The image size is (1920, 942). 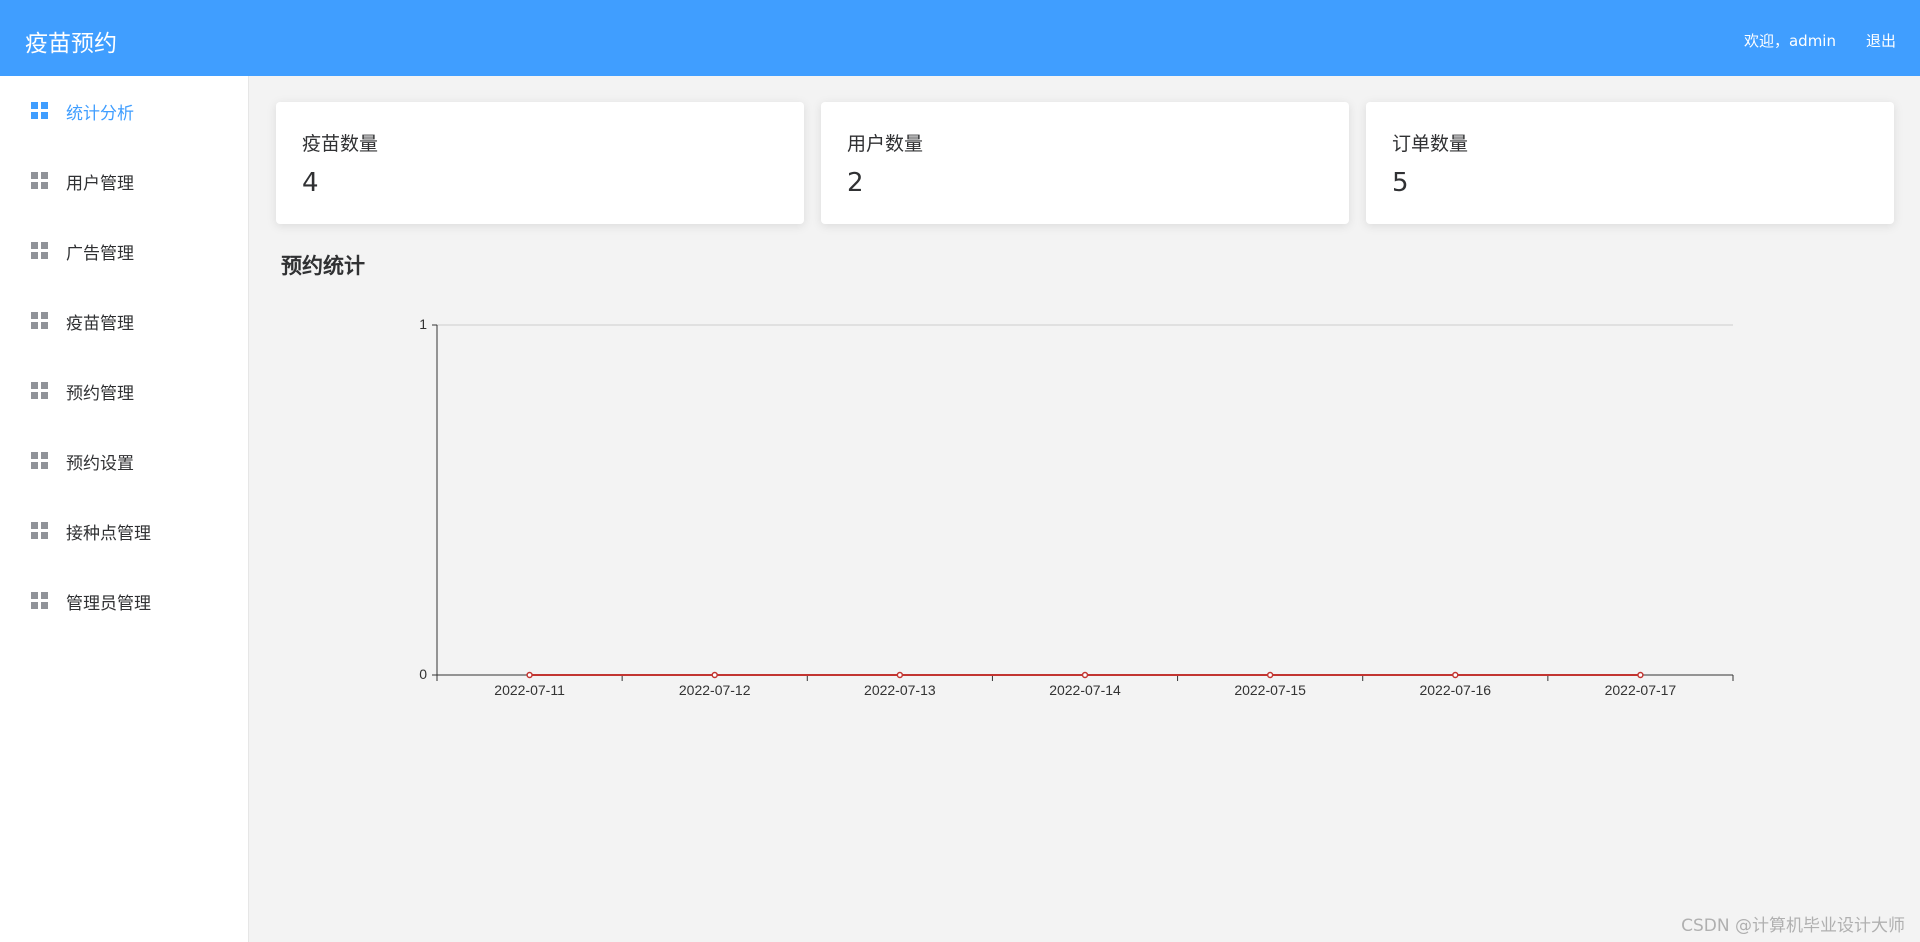 What do you see at coordinates (1085, 163) in the screenshot?
I see `stat-card-users: 用户数量 2` at bounding box center [1085, 163].